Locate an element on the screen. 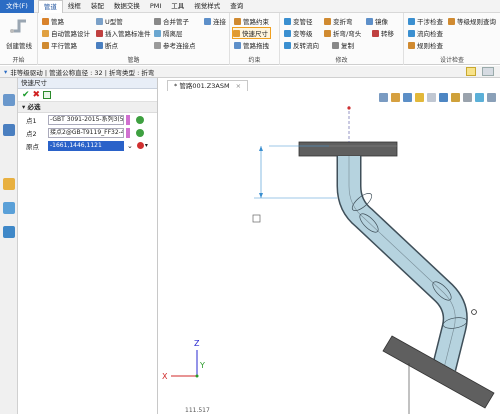 Image resolution: width=500 pixels, height=414 pixels. viewport-footer-text: 111.517 is located at coordinates (197, 410).